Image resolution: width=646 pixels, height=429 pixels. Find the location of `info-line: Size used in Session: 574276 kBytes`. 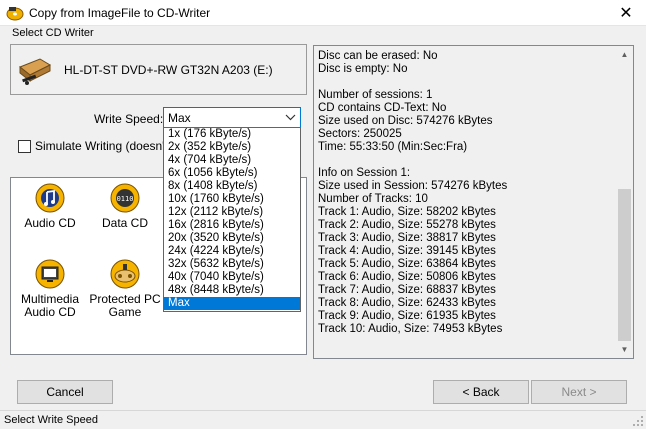

info-line: Size used in Session: 574276 kBytes is located at coordinates (413, 186).